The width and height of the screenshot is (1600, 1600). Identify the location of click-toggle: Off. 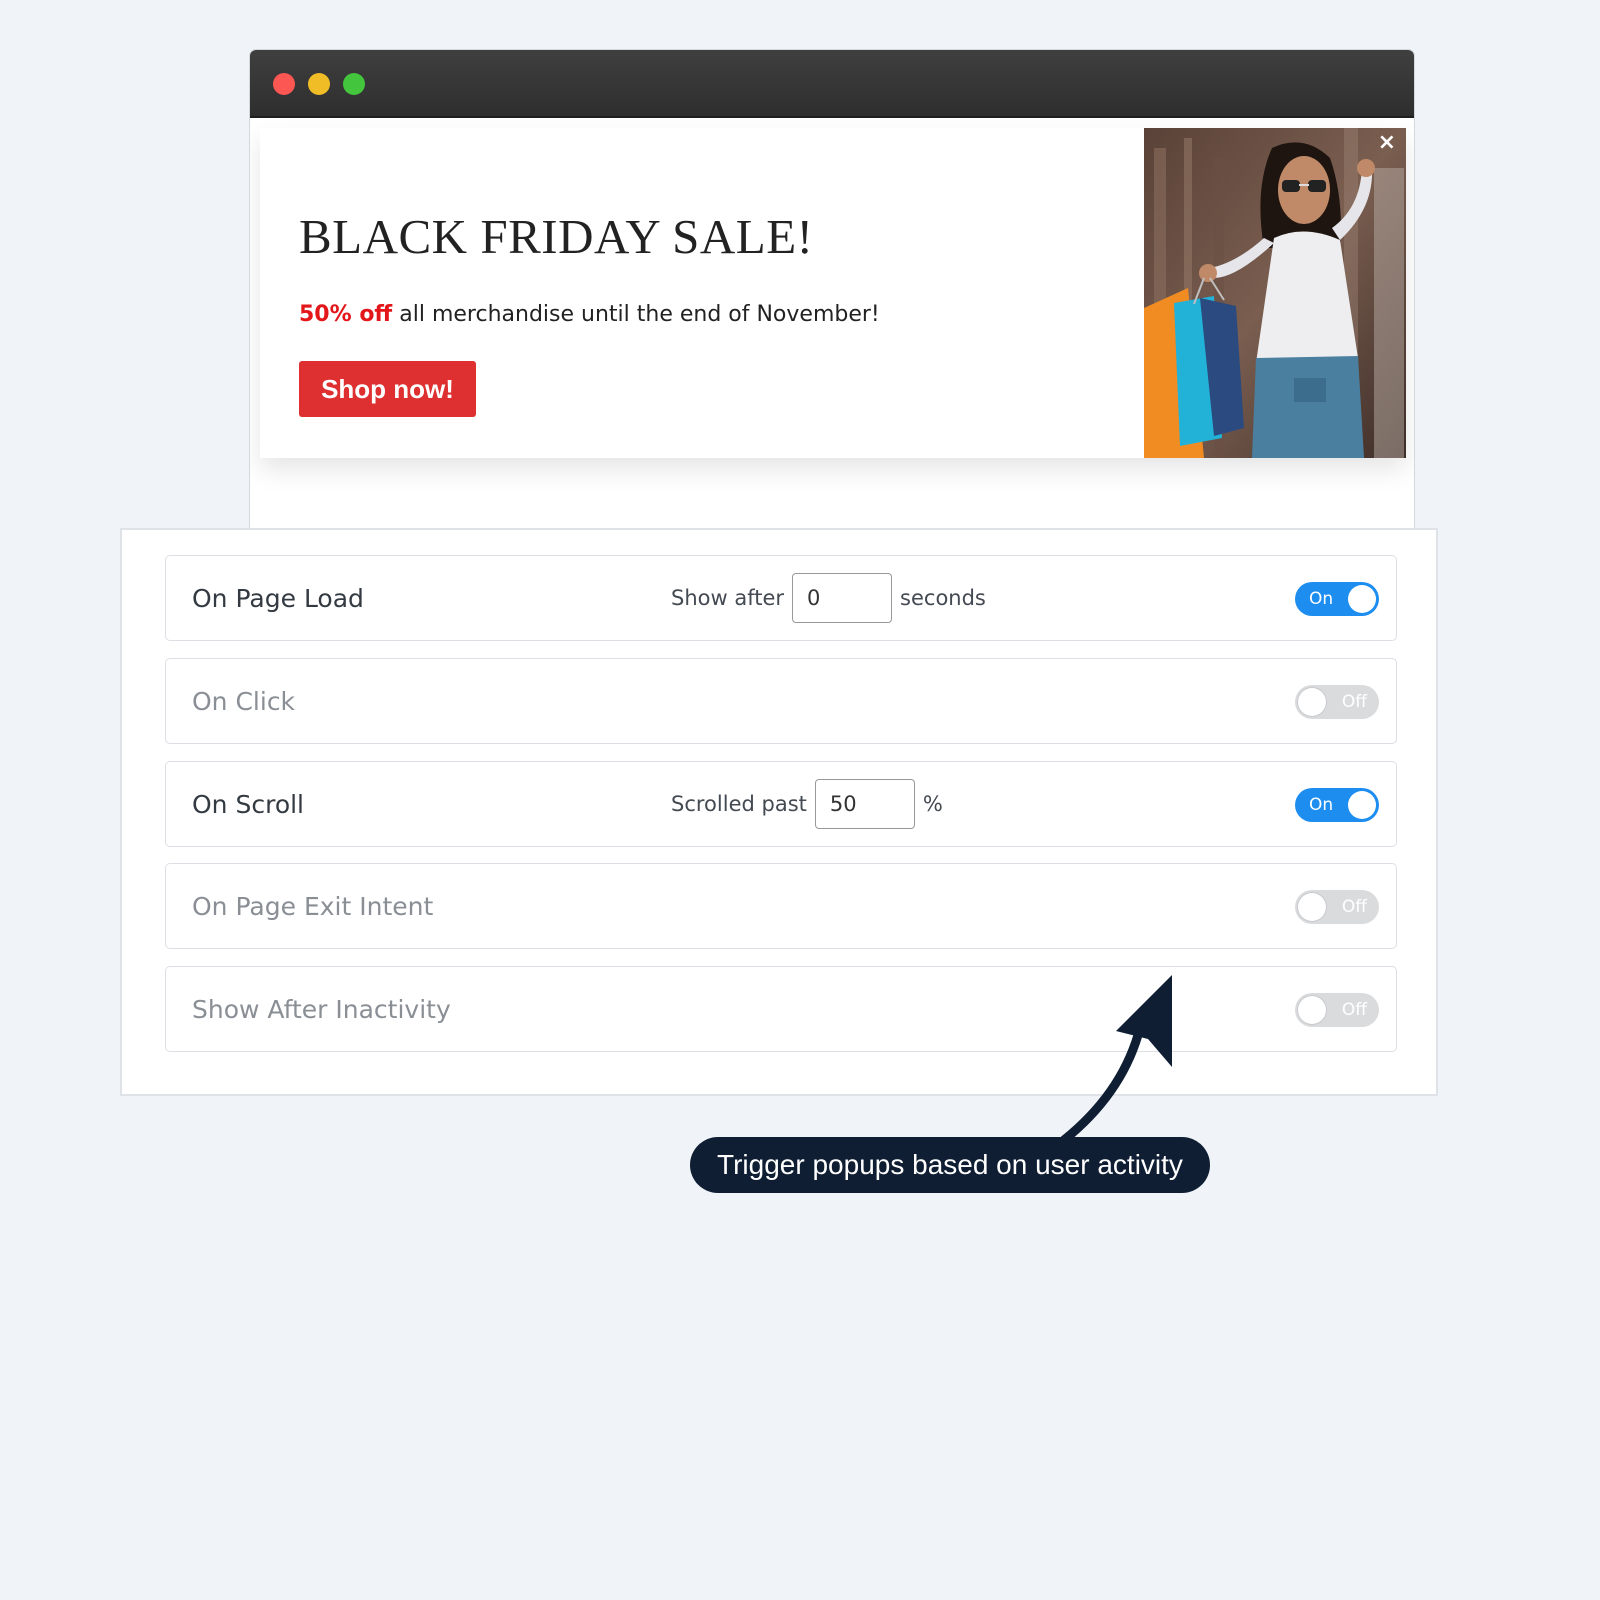
(1337, 702).